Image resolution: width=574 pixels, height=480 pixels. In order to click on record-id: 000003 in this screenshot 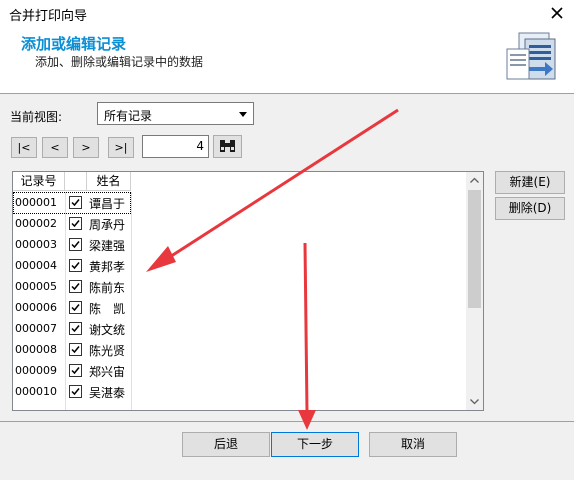, I will do `click(36, 244)`.